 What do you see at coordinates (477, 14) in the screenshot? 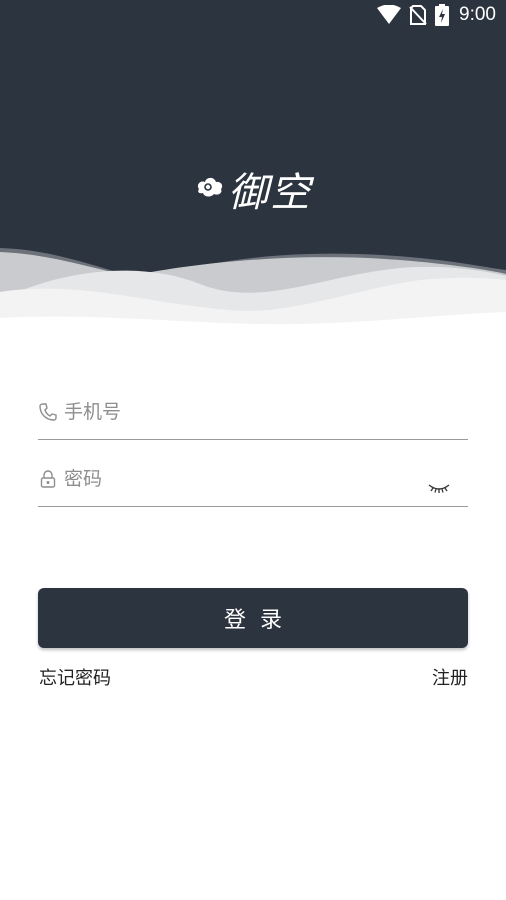
I see `status-time: 9:00` at bounding box center [477, 14].